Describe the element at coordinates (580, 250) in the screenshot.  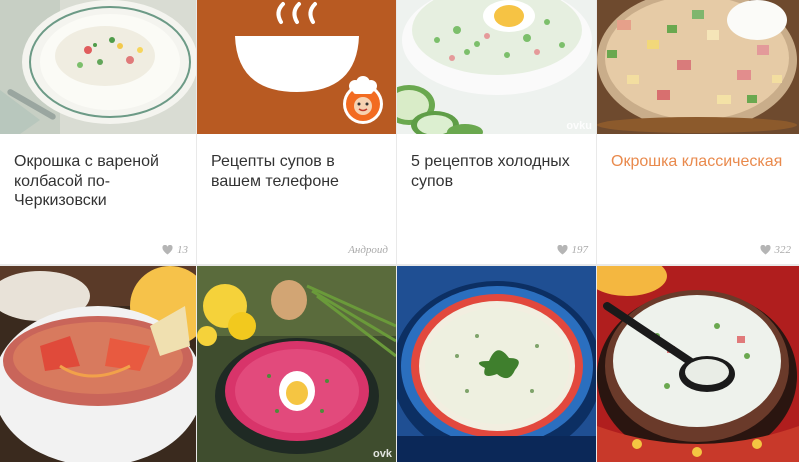
I see `likes-count: 197` at that location.